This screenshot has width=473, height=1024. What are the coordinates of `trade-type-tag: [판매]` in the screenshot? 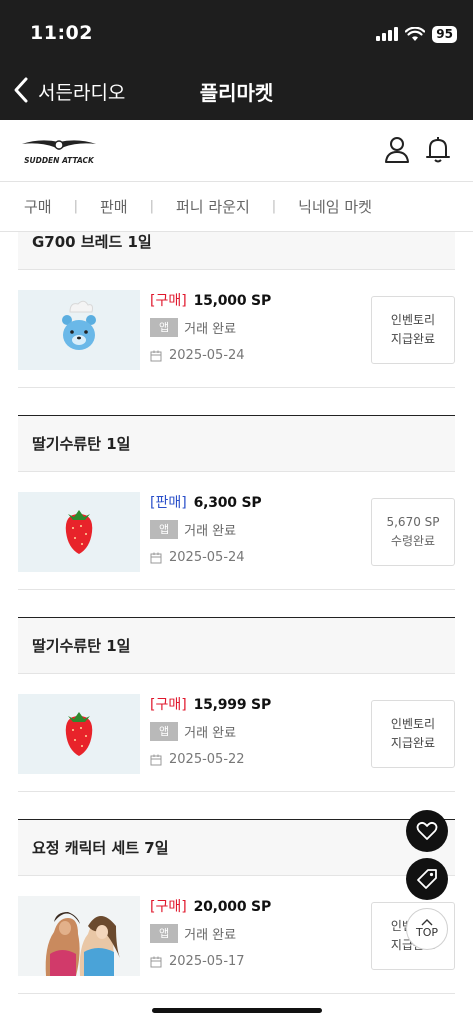 It's located at (168, 503).